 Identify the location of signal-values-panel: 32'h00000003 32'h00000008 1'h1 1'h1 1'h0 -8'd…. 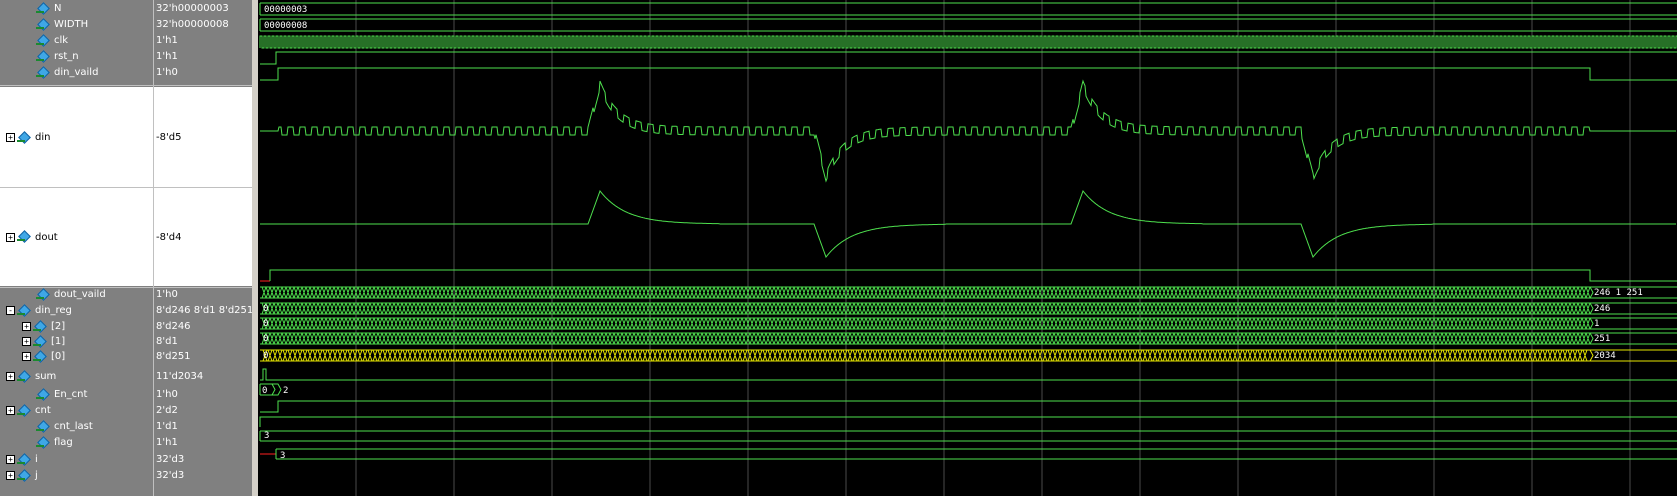
(205, 248).